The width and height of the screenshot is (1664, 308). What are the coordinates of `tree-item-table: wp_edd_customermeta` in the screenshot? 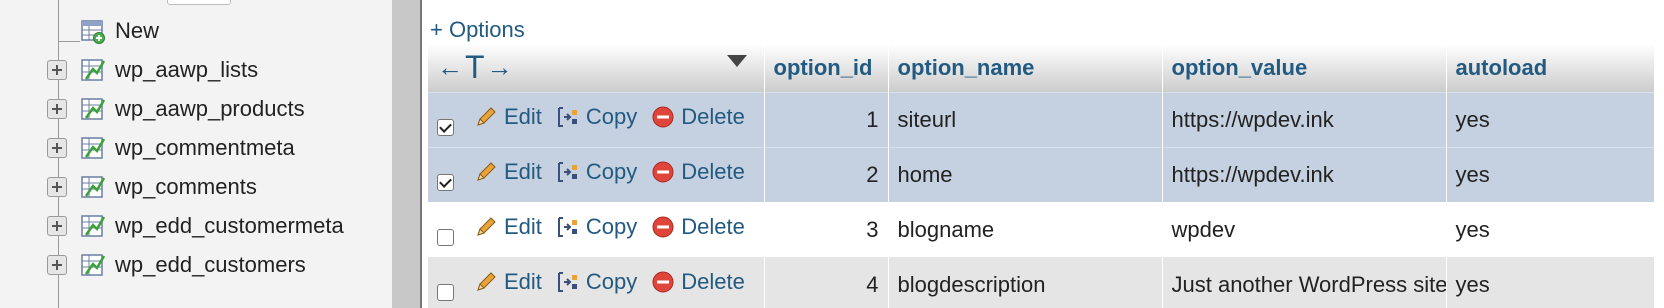 It's located at (196, 226).